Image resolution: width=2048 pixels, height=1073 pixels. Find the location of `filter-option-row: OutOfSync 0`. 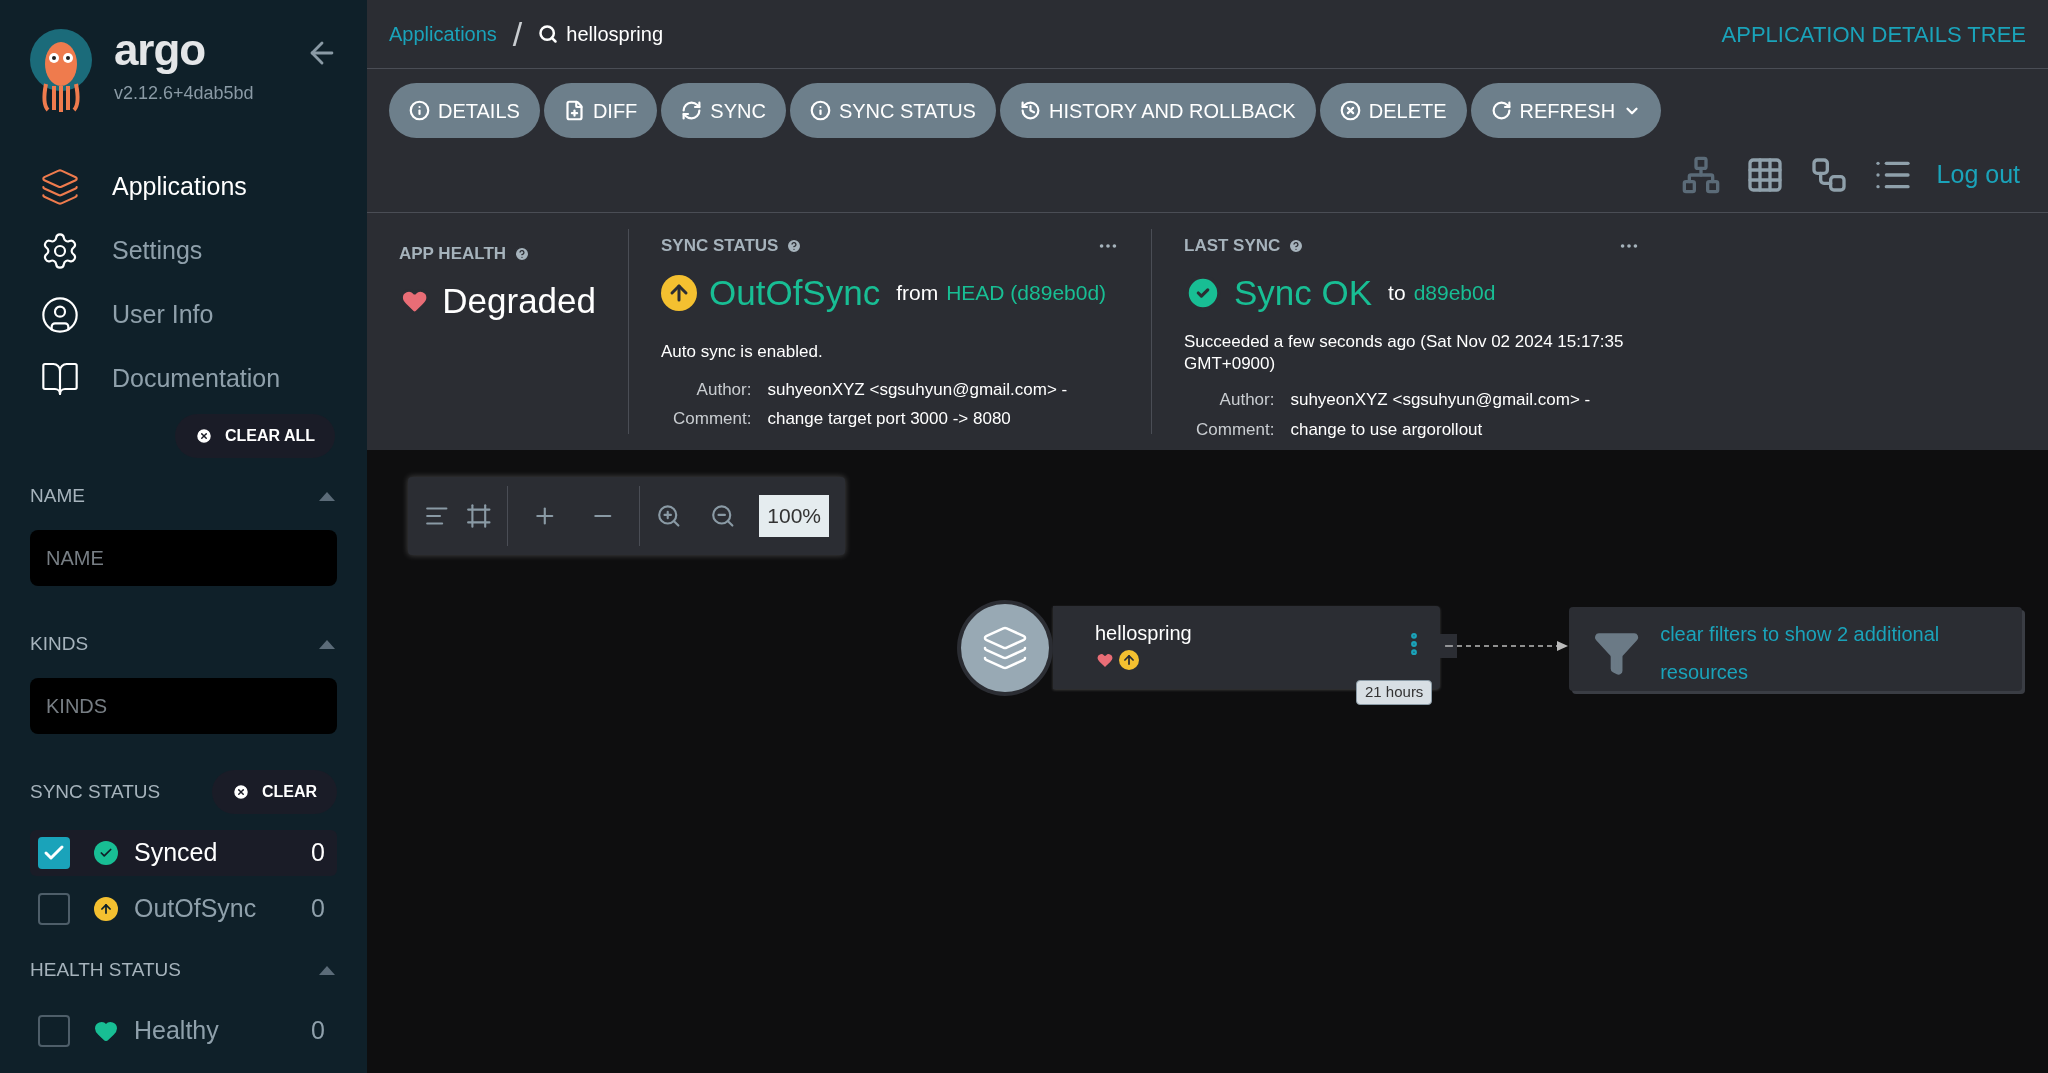

filter-option-row: OutOfSync 0 is located at coordinates (183, 909).